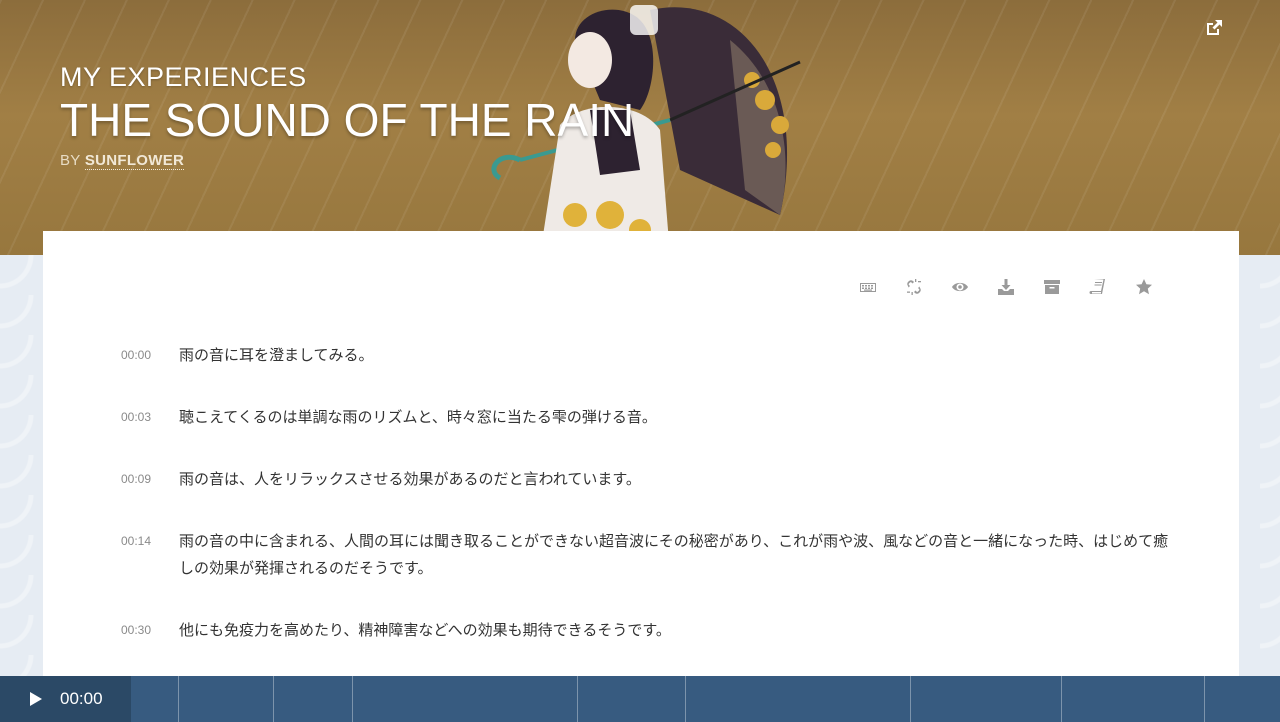 This screenshot has width=1280, height=722. I want to click on audio-player: 00:00, so click(640, 699).